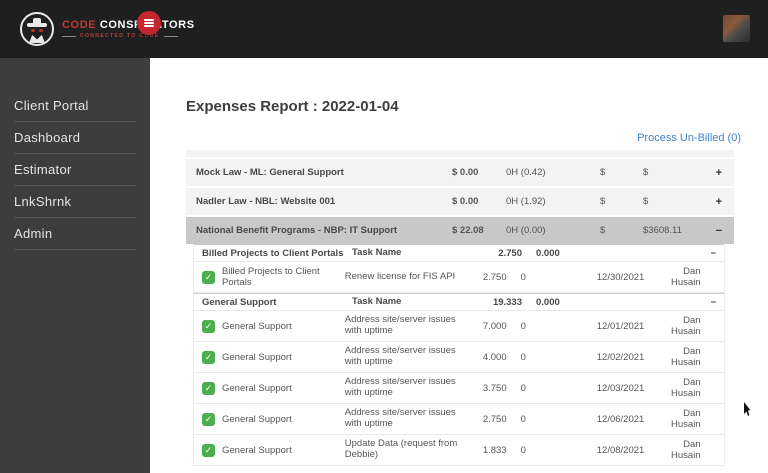 This screenshot has width=768, height=473. Describe the element at coordinates (75, 137) in the screenshot. I see `sidebar-item-dashboard: Dashboard` at that location.